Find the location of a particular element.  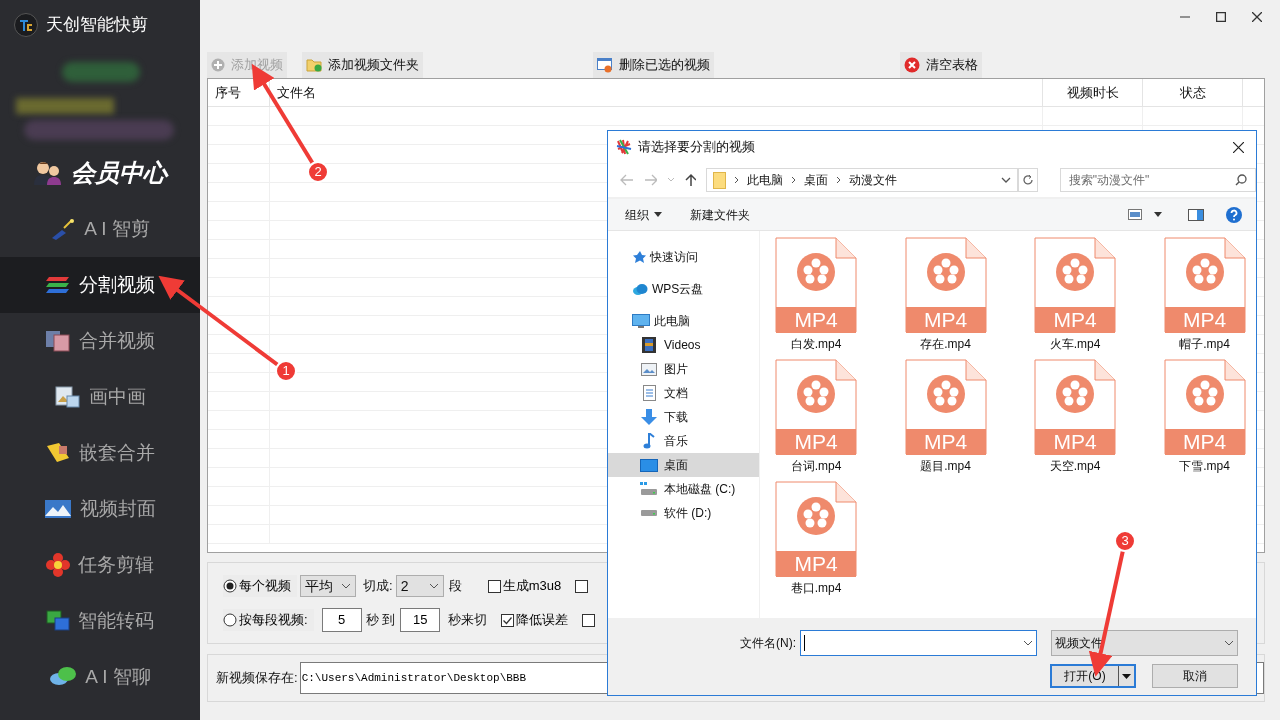

breadcrumb: 动漫文件 is located at coordinates (873, 180).